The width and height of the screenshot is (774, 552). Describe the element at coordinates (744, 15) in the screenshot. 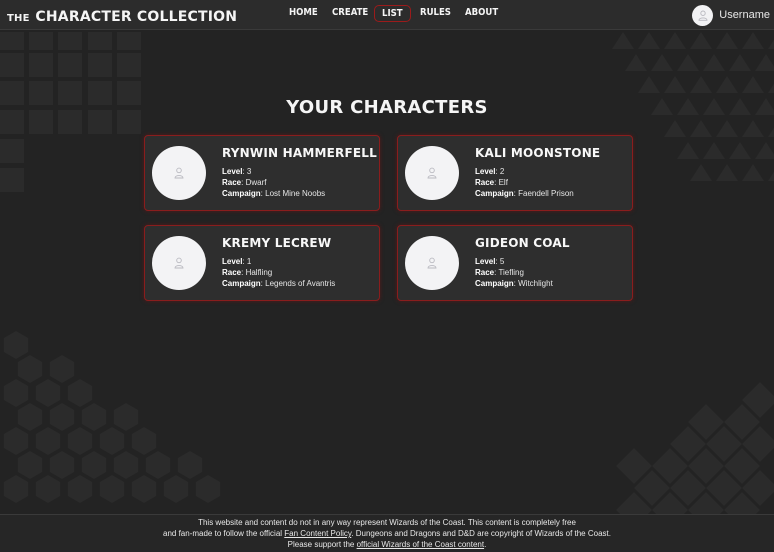

I see `username: Username` at that location.